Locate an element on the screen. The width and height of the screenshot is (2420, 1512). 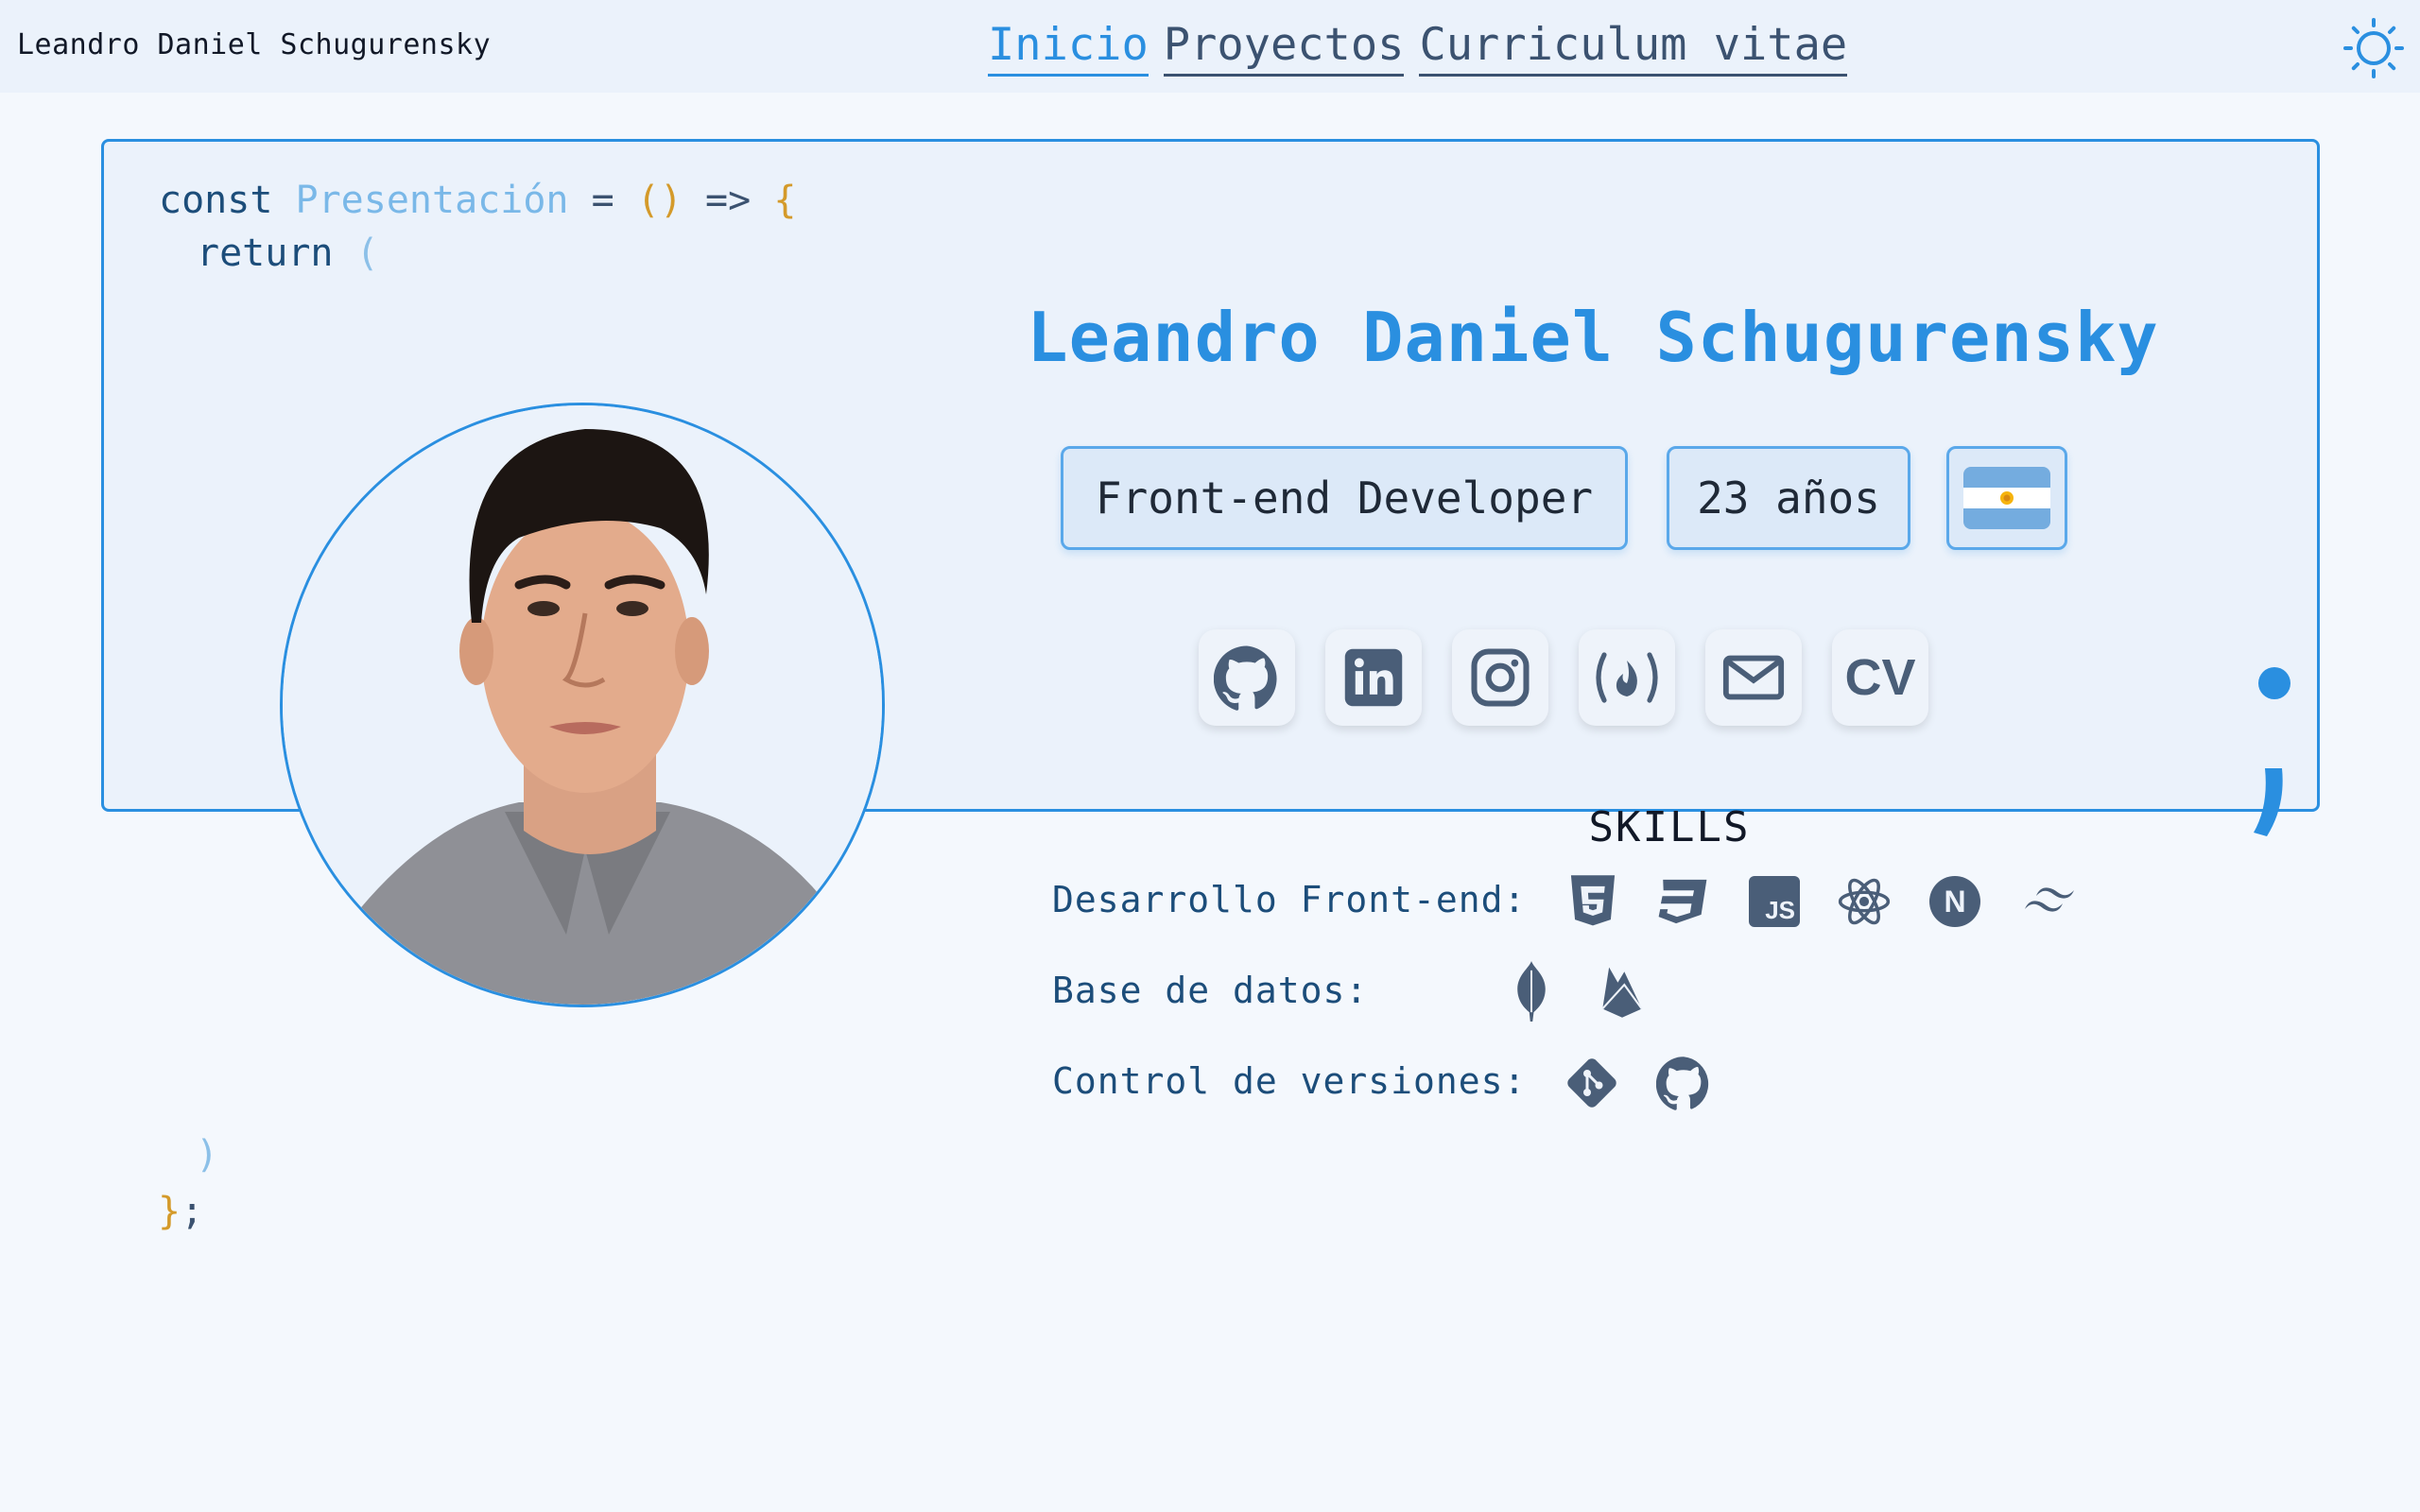
code-semicolon: ; is located at coordinates (193, 1211).